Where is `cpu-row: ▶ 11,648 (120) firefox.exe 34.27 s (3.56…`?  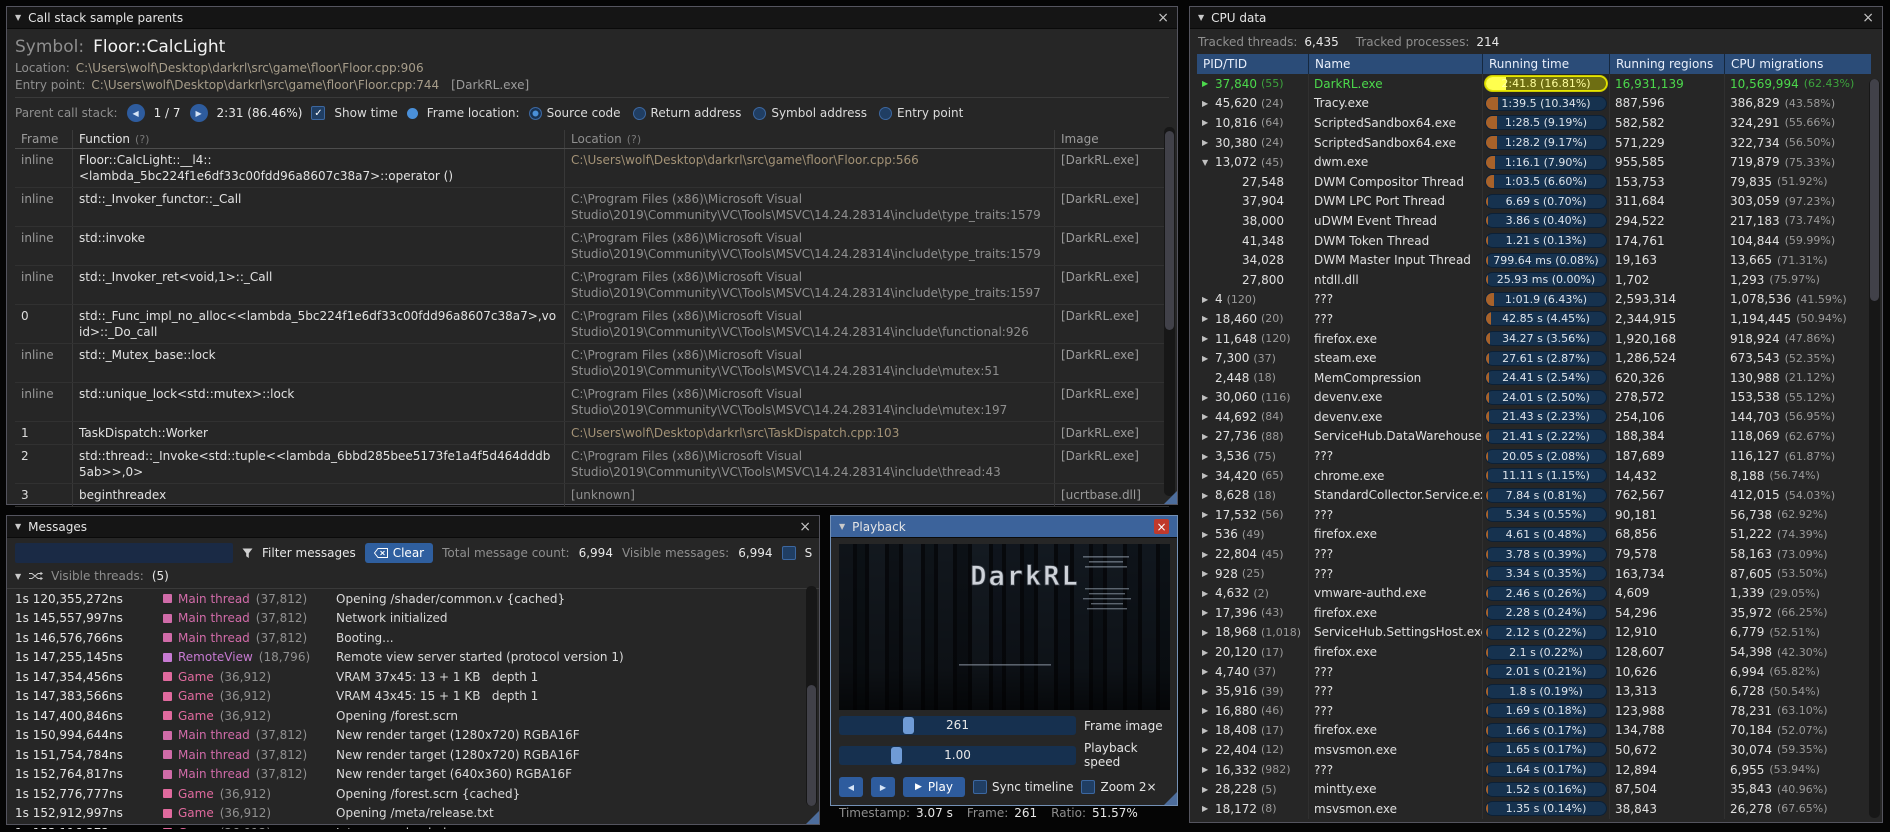 cpu-row: ▶ 11,648 (120) firefox.exe 34.27 s (3.56… is located at coordinates (1539, 338).